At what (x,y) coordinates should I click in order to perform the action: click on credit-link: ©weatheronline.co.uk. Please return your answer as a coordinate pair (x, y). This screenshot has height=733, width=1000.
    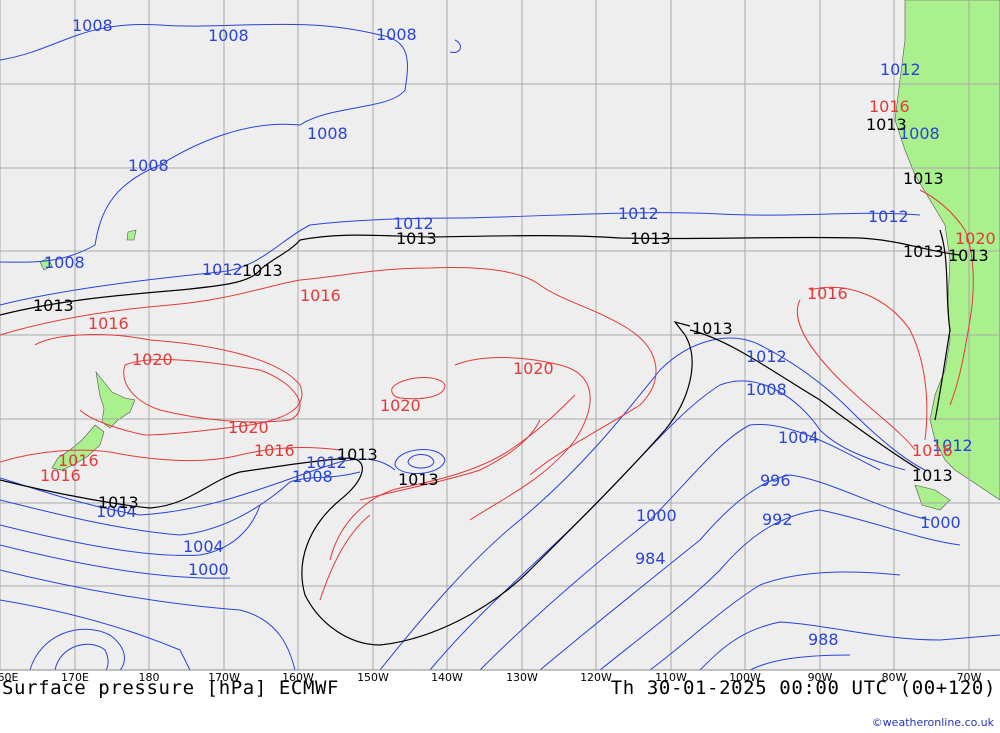
    Looking at the image, I should click on (933, 722).